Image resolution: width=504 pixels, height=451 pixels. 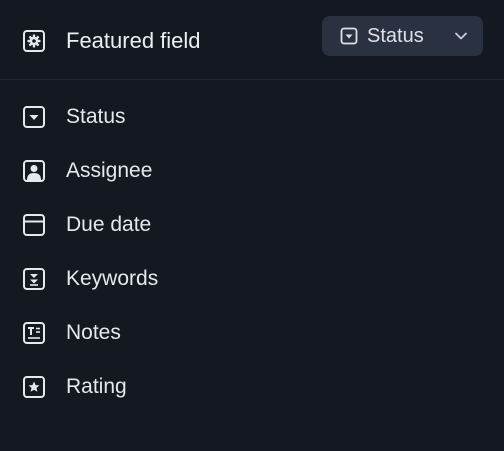 I want to click on field-item-label: Assignee, so click(x=109, y=170).